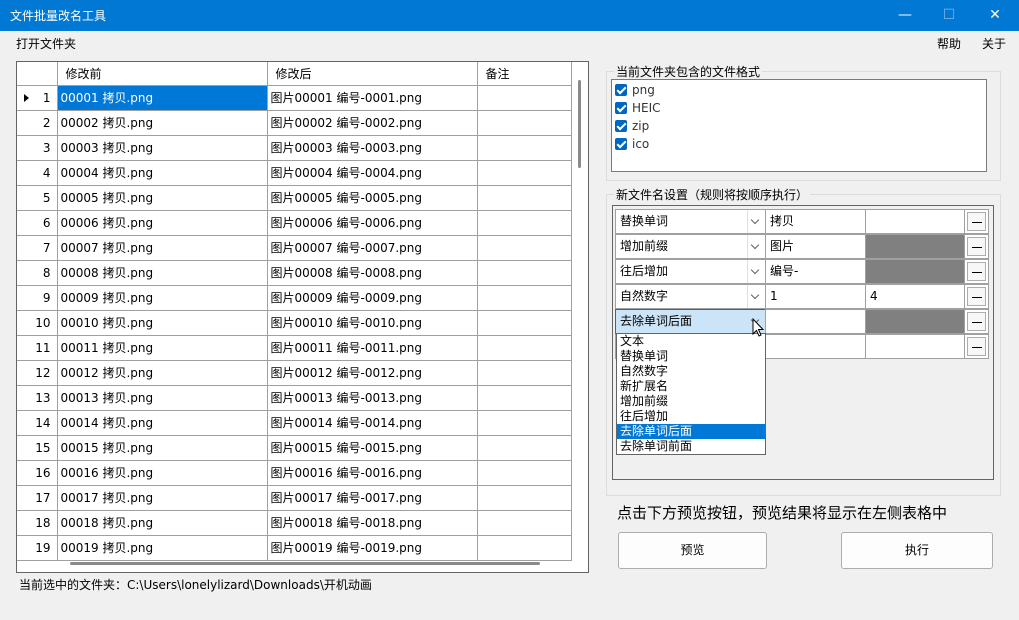 Image resolution: width=1019 pixels, height=620 pixels. I want to click on cell-after: 图片00003 编号-0003.png, so click(372, 148).